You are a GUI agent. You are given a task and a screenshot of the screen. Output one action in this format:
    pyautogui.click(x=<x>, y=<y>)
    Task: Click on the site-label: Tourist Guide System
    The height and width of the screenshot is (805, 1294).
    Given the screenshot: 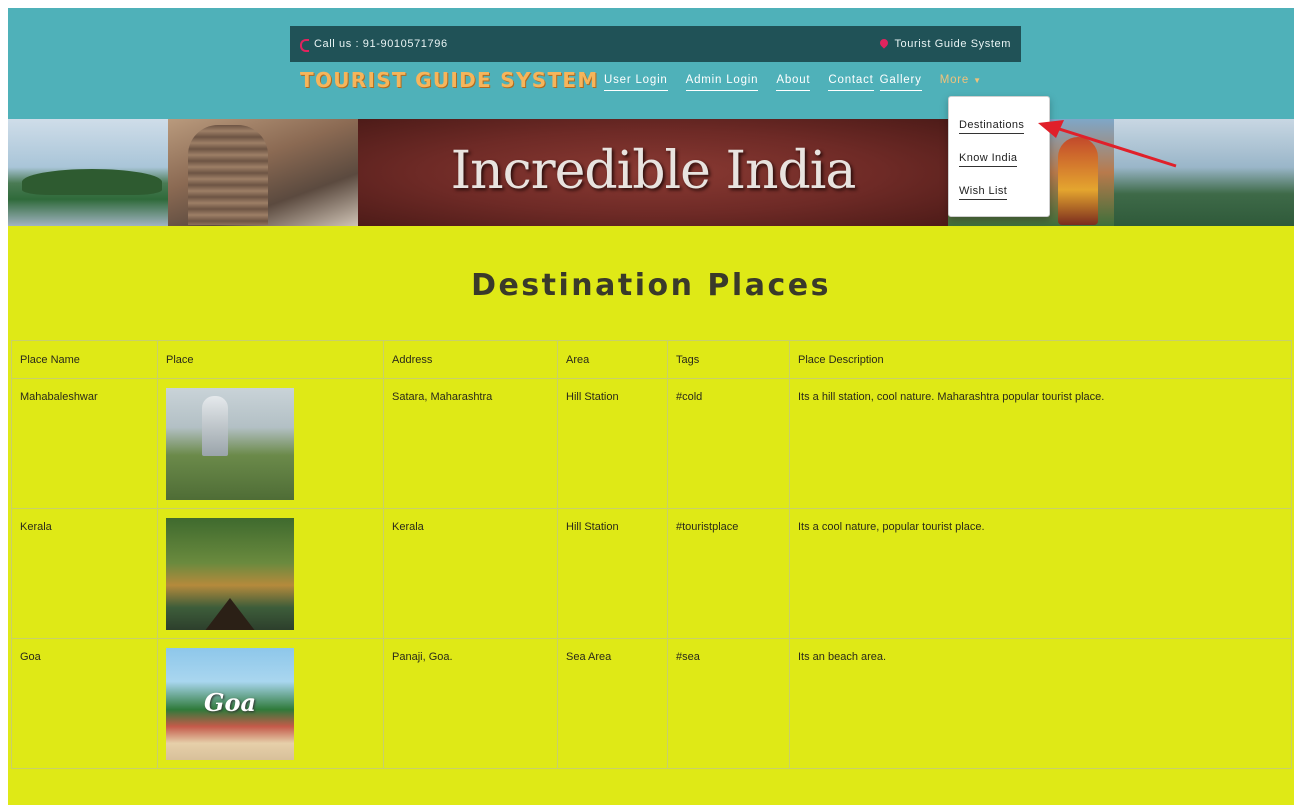 What is the action you would take?
    pyautogui.click(x=952, y=44)
    